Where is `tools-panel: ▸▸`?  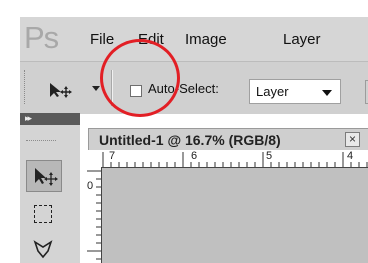 tools-panel: ▸▸ is located at coordinates (50, 188).